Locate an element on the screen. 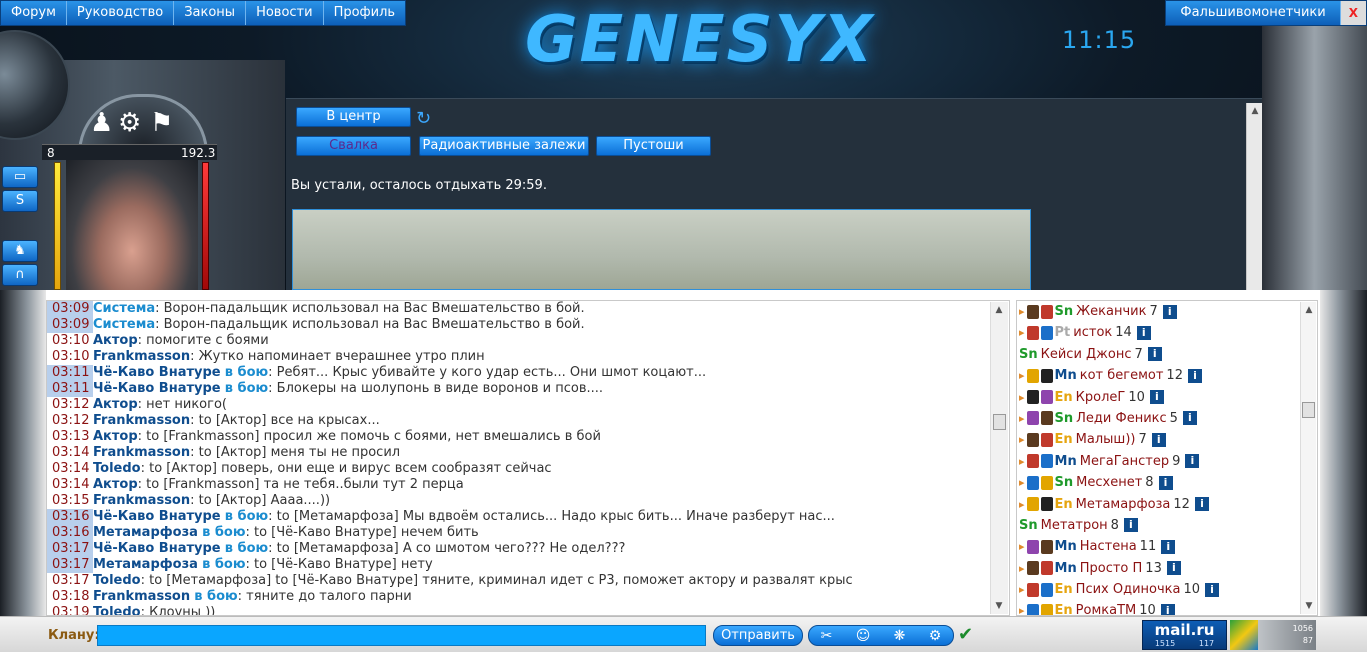 This screenshot has width=1367, height=652. user-list-item: ▸ En РомкаТМ 10 i is located at coordinates (1167, 607).